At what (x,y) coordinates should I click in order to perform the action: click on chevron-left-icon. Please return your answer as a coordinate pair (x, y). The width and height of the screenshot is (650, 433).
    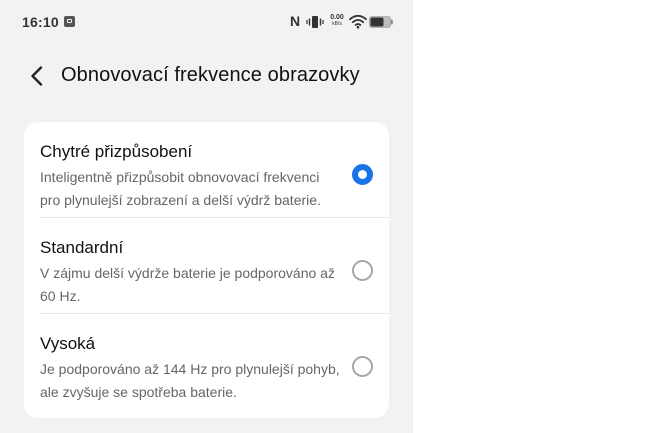
    Looking at the image, I should click on (38, 76).